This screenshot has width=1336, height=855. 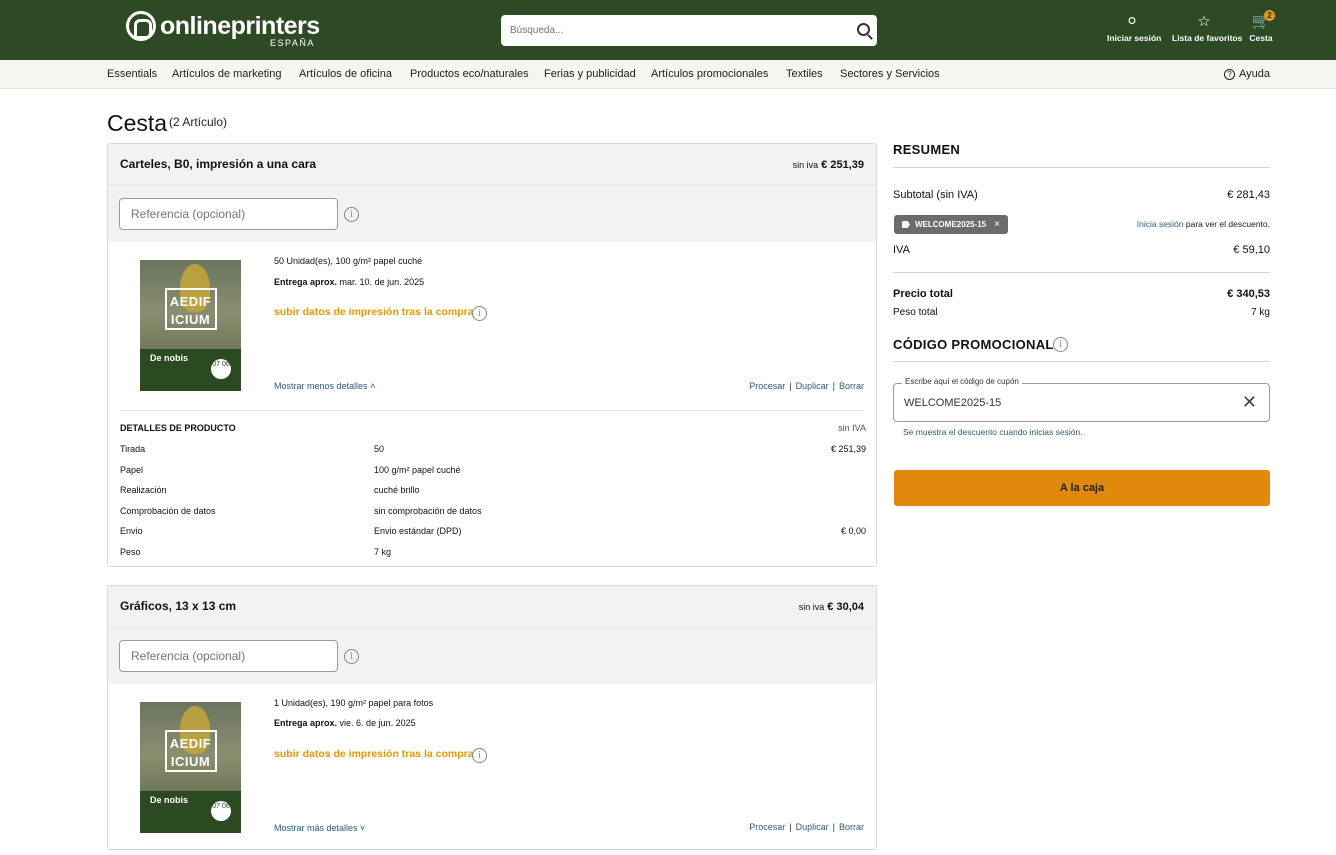 What do you see at coordinates (428, 511) in the screenshot?
I see `detail-value: sin comprobación de datos` at bounding box center [428, 511].